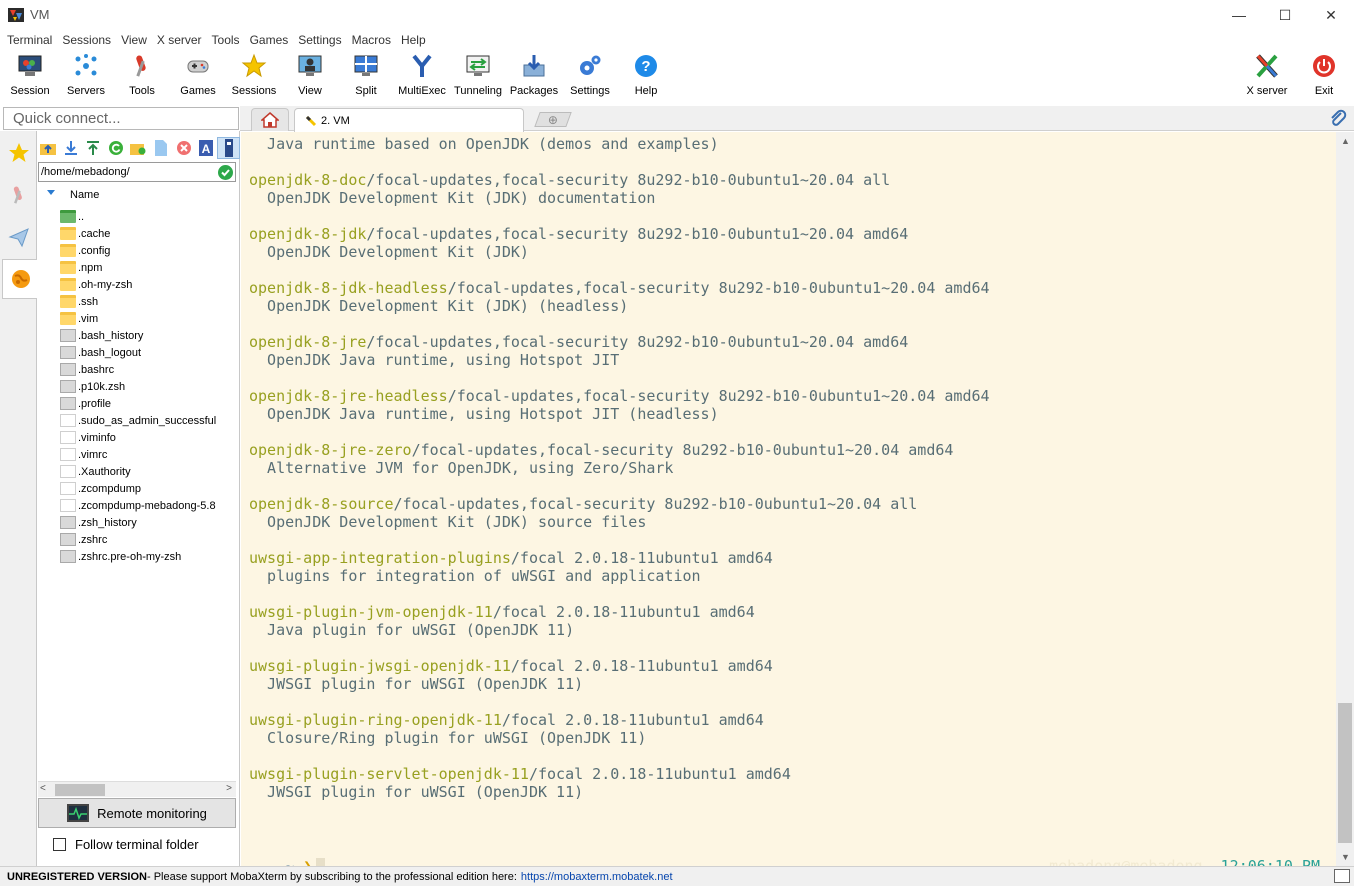  I want to click on file-name: .zcompdump, so click(109, 488).